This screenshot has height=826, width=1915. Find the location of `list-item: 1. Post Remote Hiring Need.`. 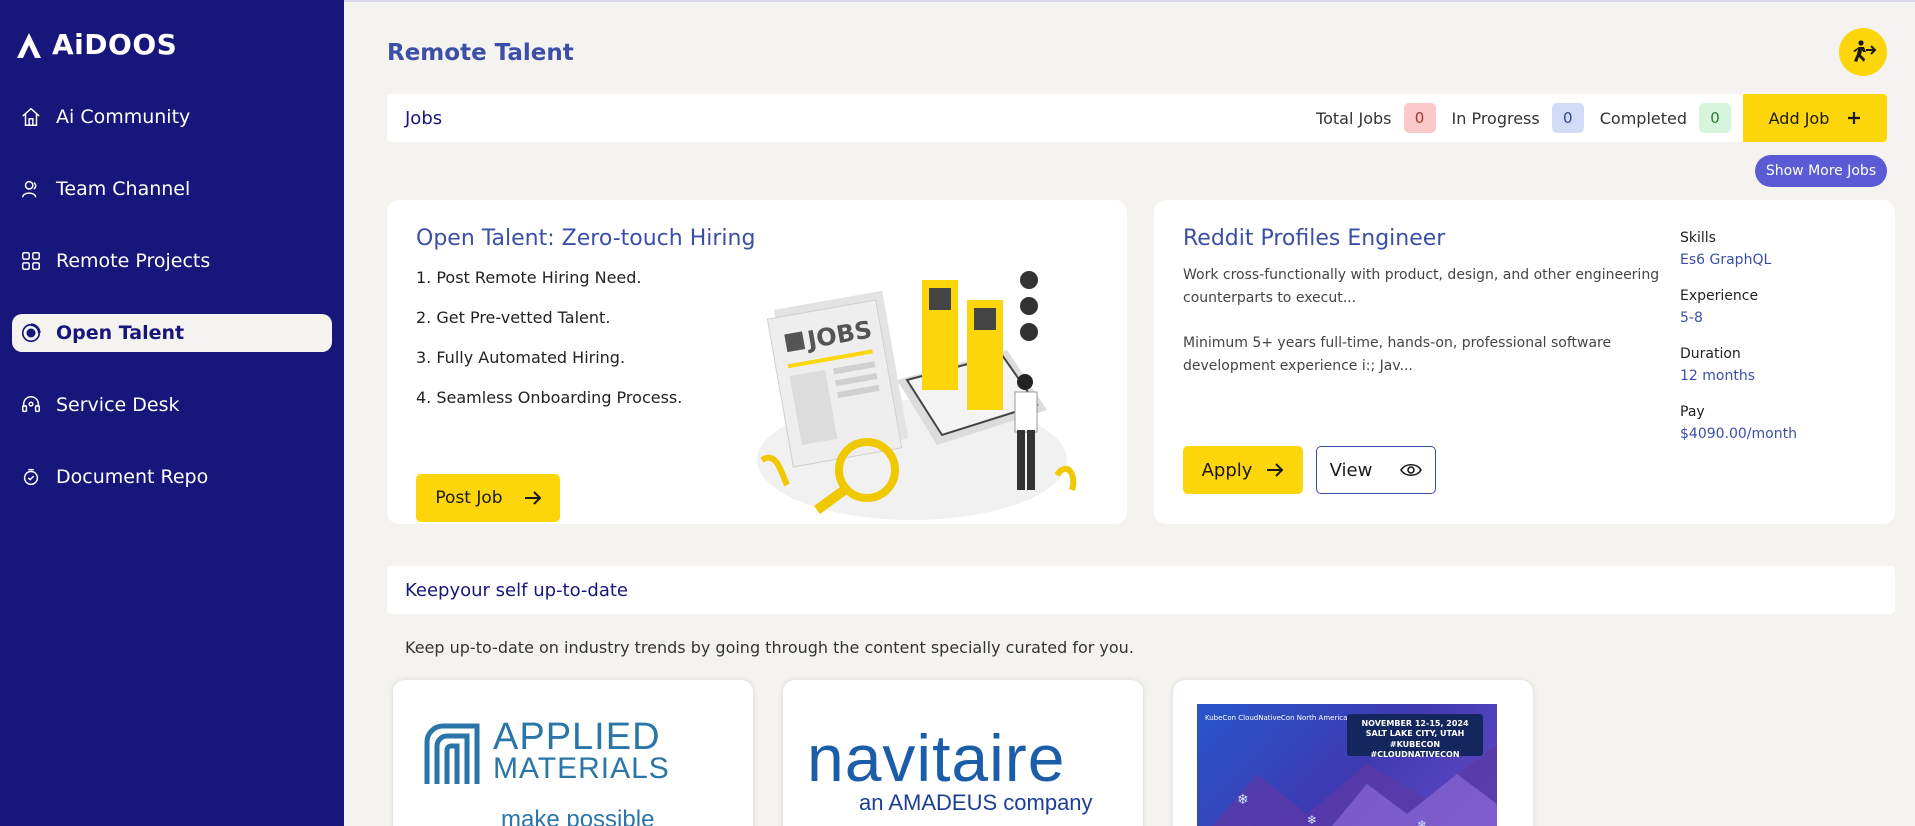

list-item: 1. Post Remote Hiring Need. is located at coordinates (529, 277).